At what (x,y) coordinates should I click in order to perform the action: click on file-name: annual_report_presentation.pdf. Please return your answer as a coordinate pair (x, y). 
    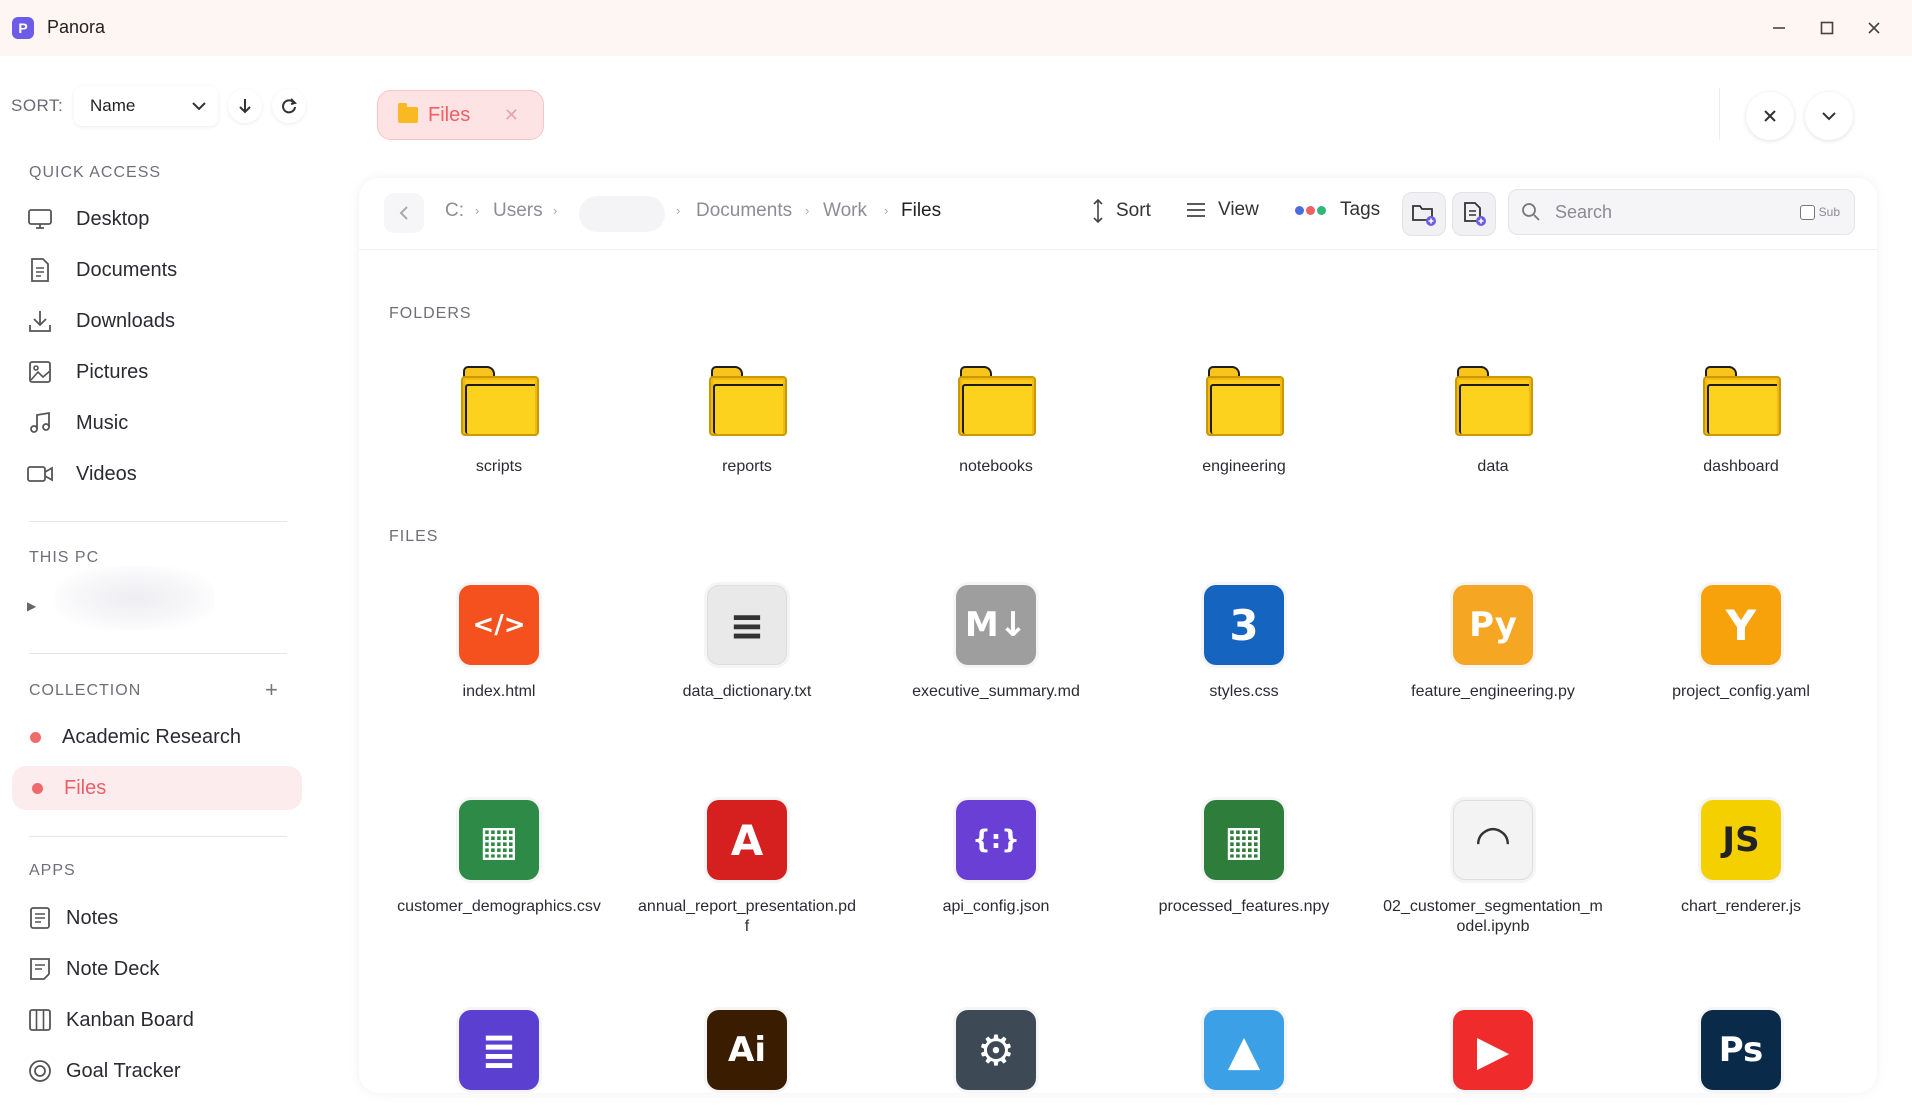
    Looking at the image, I should click on (747, 916).